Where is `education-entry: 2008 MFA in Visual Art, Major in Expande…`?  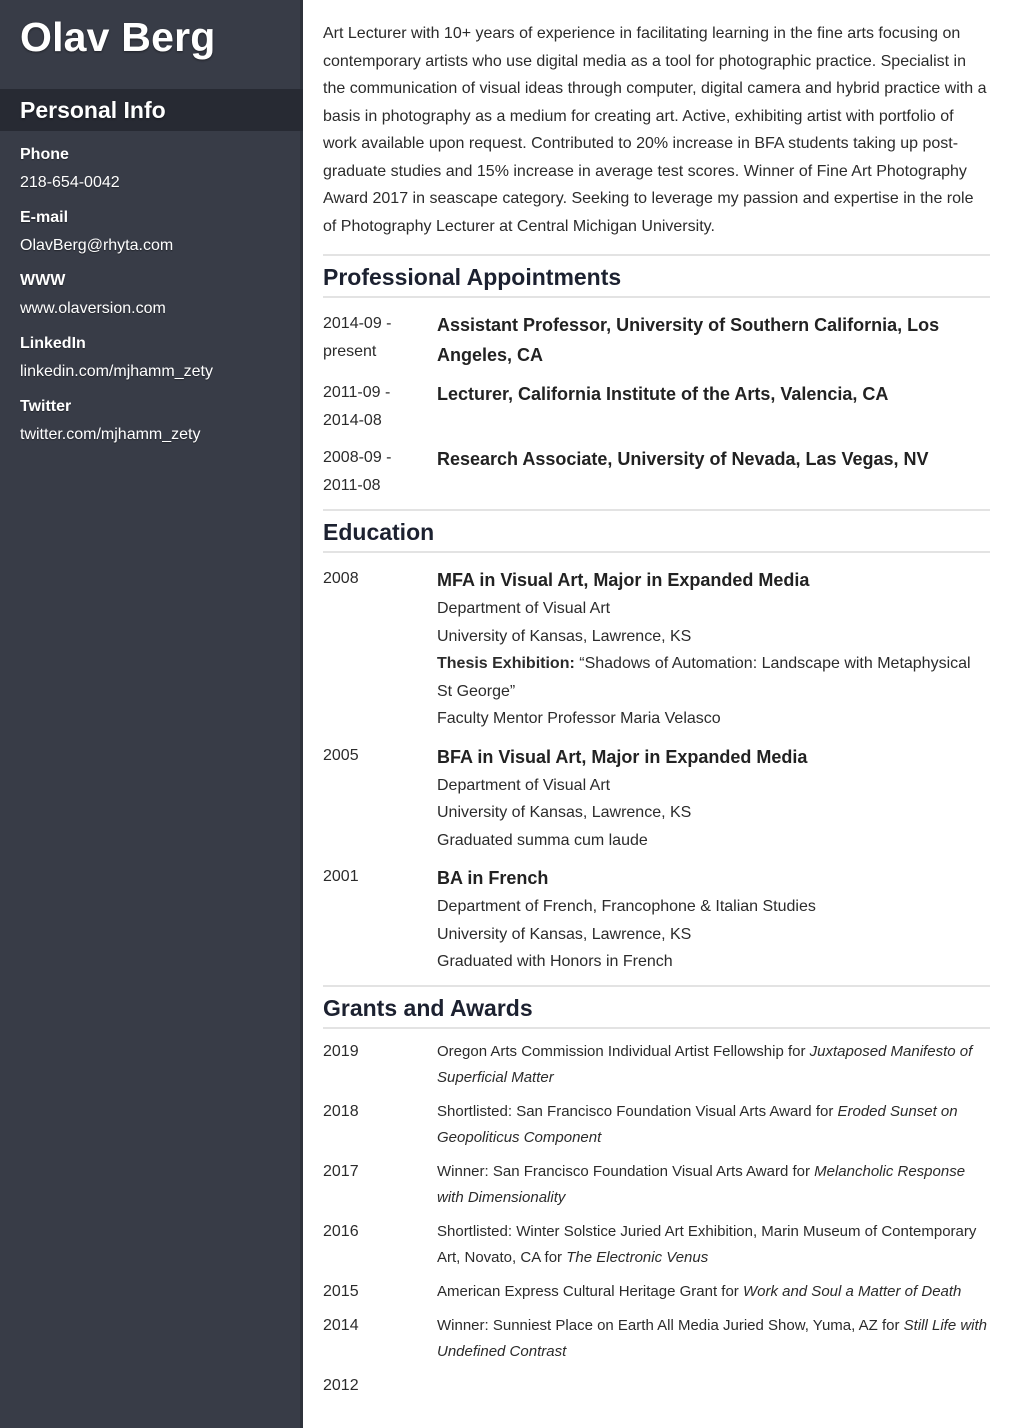
education-entry: 2008 MFA in Visual Art, Major in Expande… is located at coordinates (656, 649).